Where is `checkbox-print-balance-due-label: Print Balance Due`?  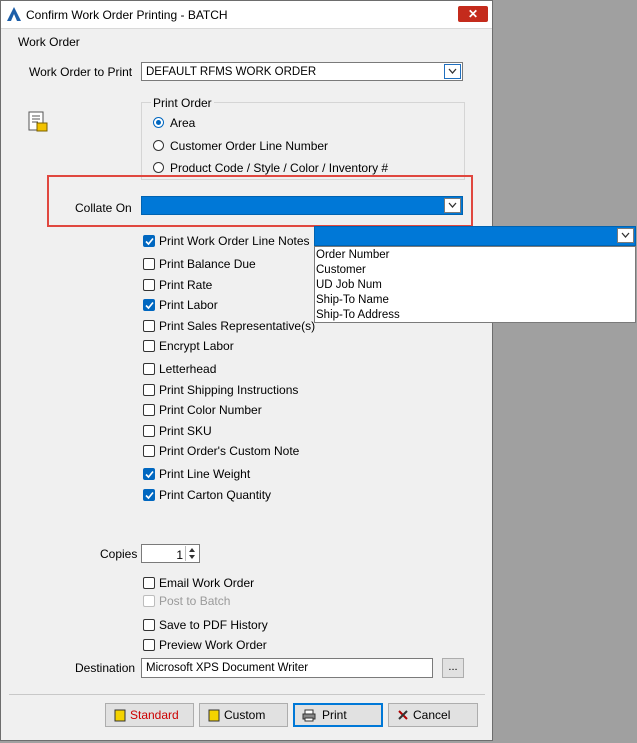 checkbox-print-balance-due-label: Print Balance Due is located at coordinates (207, 264).